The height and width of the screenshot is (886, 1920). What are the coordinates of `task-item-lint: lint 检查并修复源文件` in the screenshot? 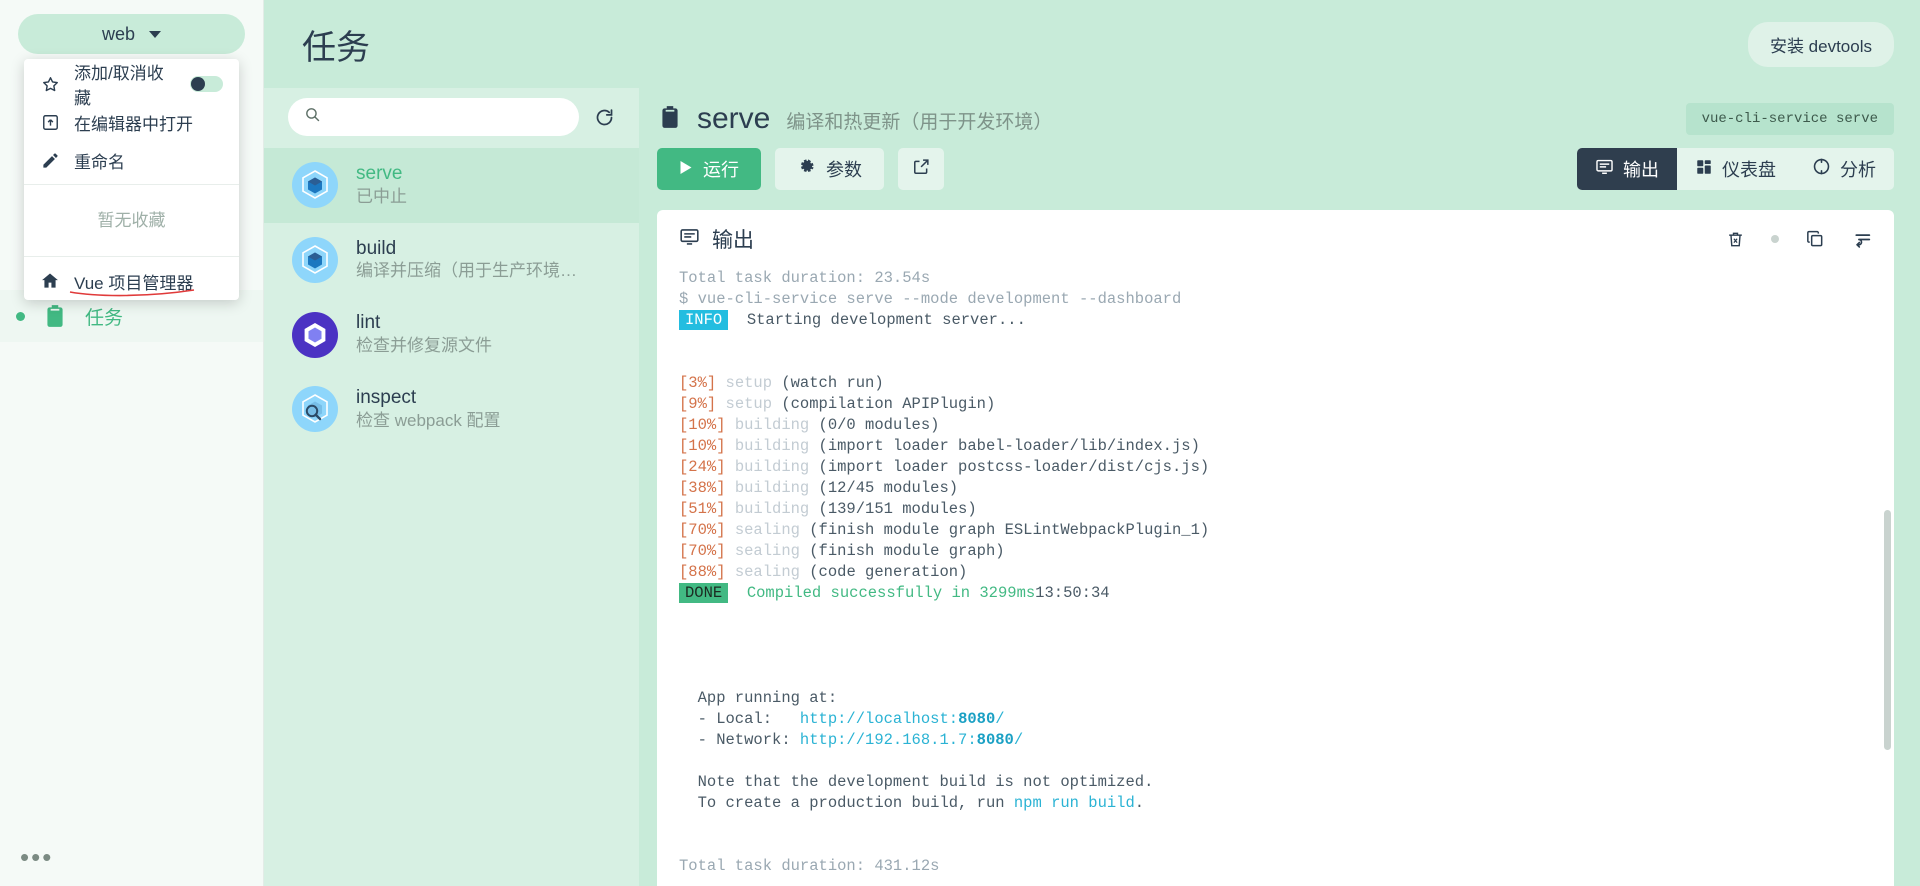 It's located at (451, 334).